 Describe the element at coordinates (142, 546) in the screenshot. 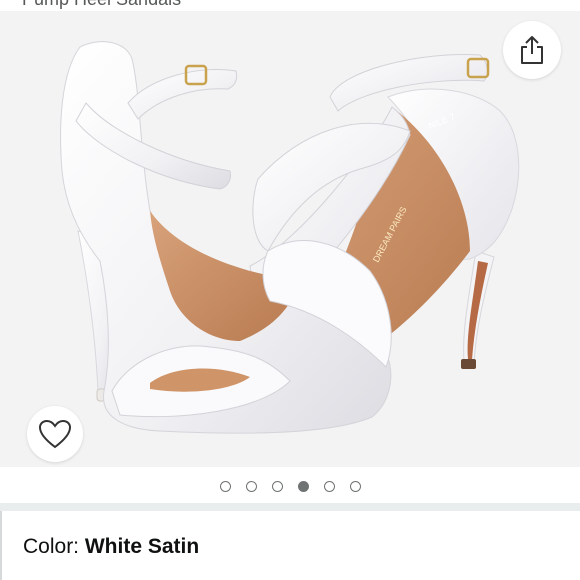

I see `color-value: White Satin` at that location.